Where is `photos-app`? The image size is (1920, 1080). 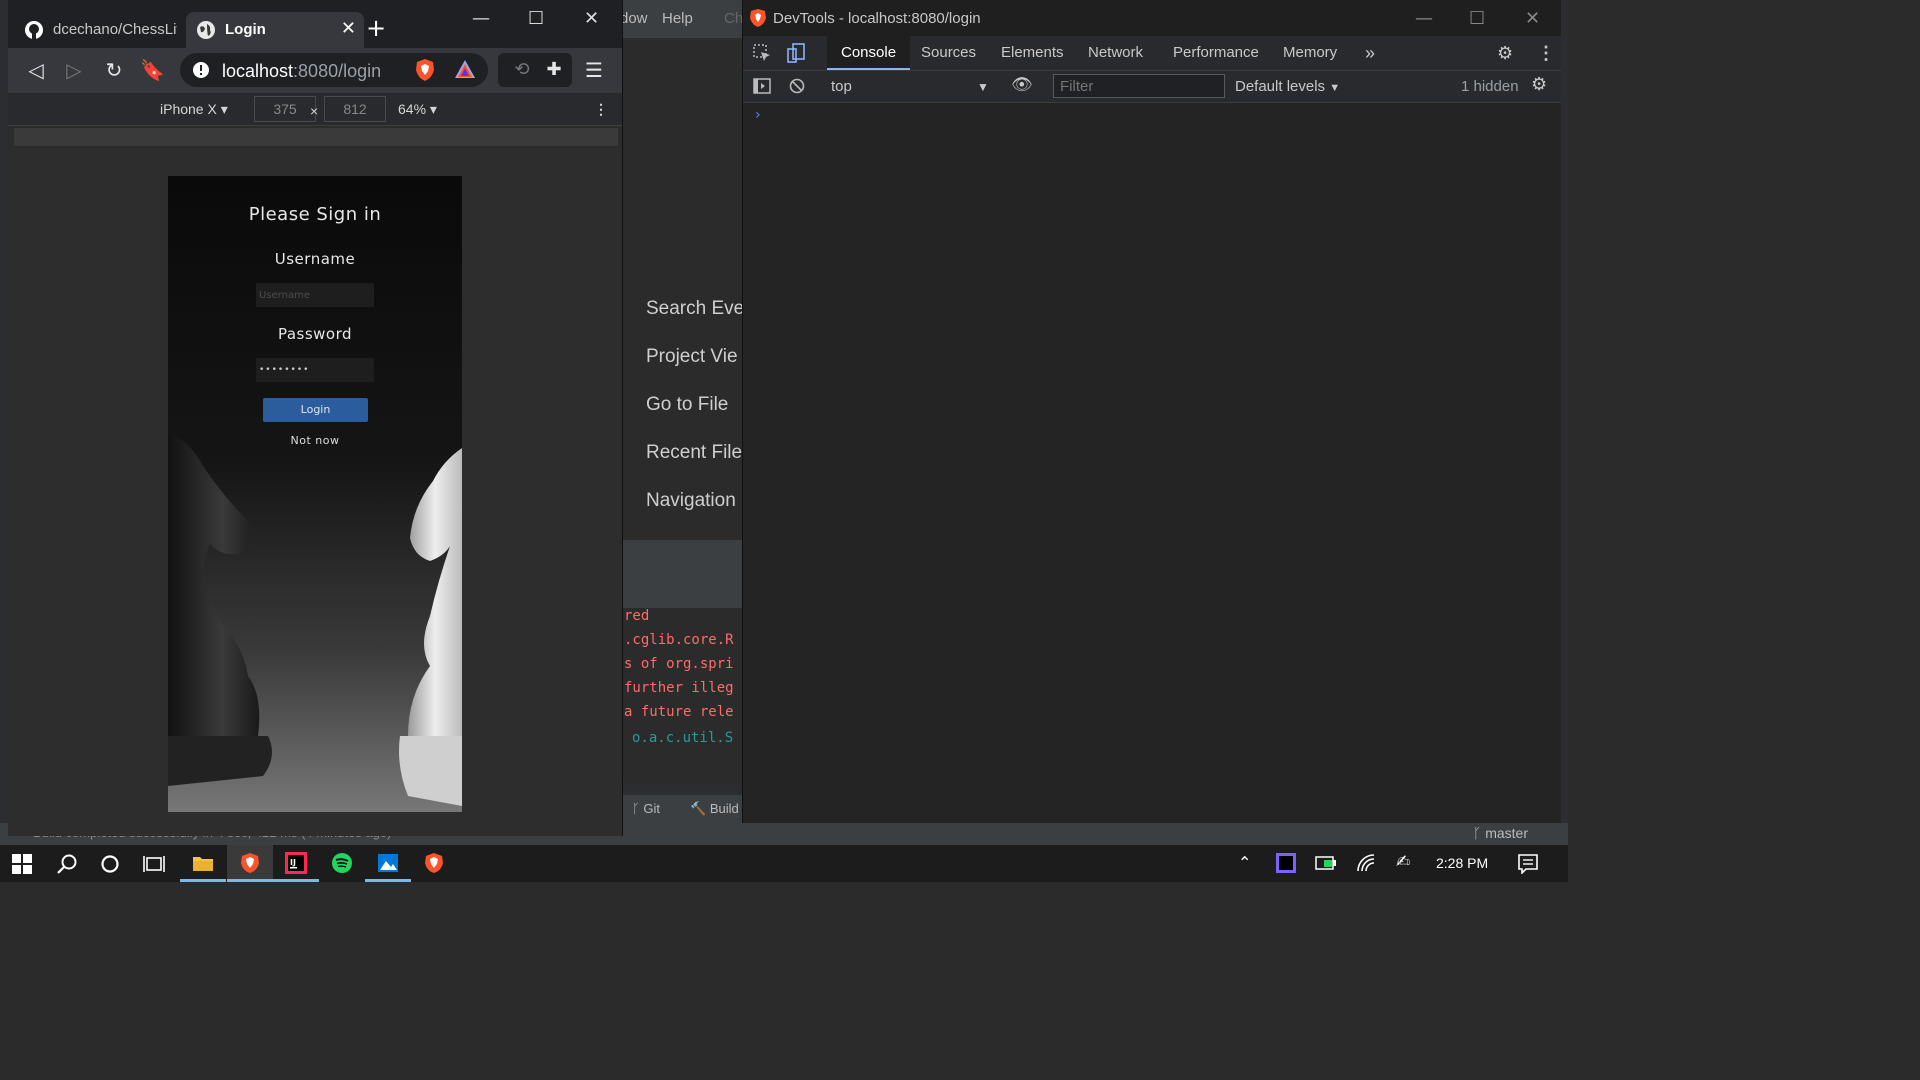 photos-app is located at coordinates (388, 863).